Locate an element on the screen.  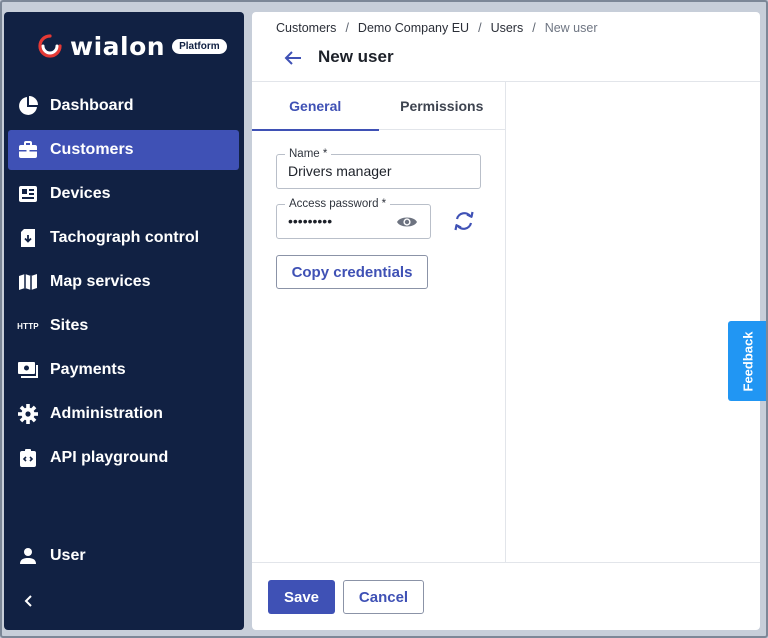
user-icon is located at coordinates (28, 556).